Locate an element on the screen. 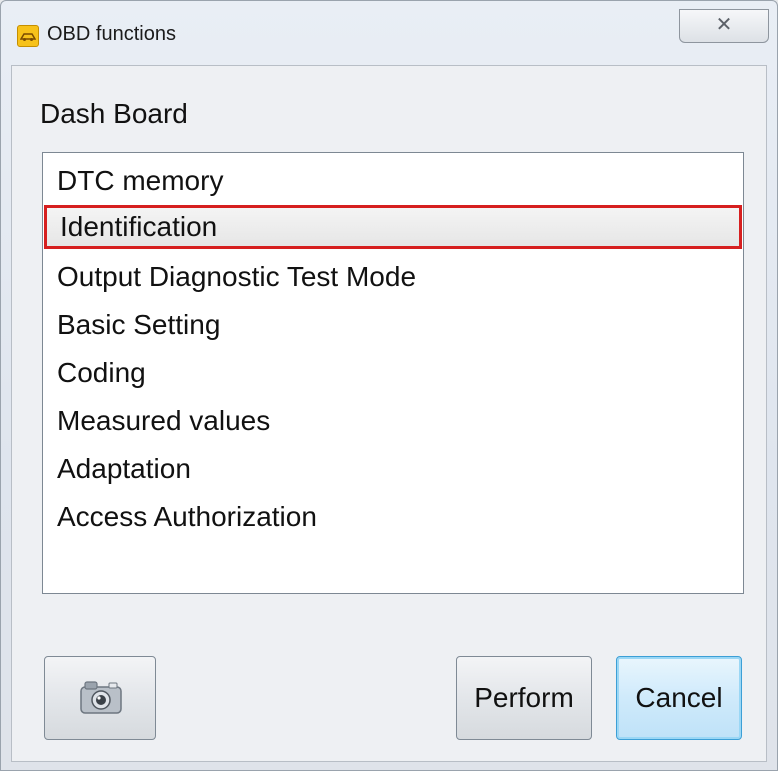 This screenshot has height=771, width=778. screenshot-button is located at coordinates (100, 698).